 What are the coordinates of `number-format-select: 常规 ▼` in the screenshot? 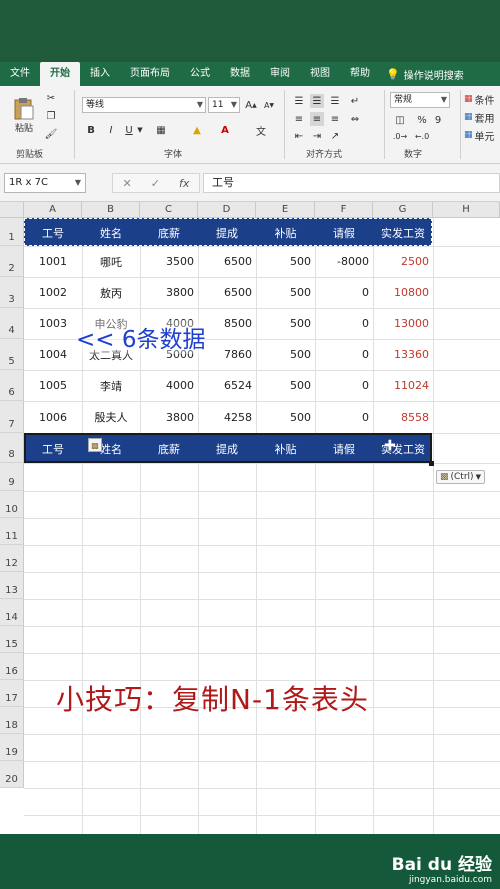 It's located at (420, 100).